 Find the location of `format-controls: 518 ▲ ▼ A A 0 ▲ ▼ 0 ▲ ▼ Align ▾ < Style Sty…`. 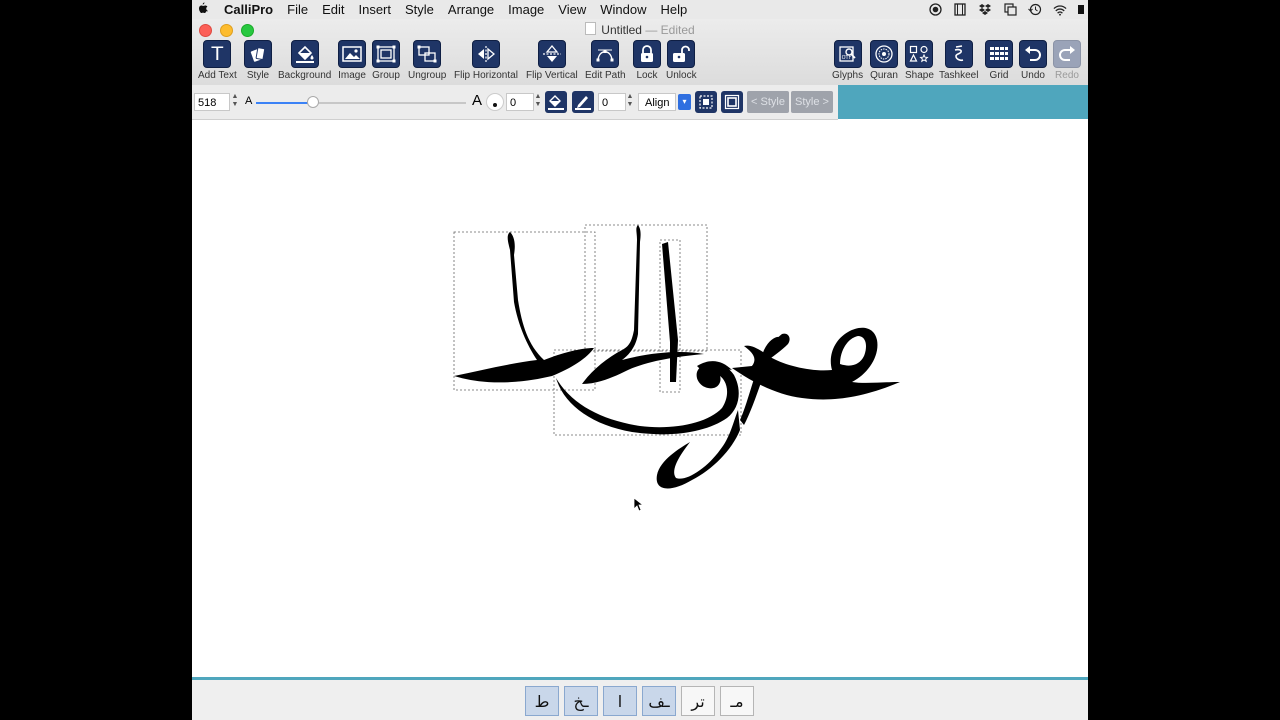

format-controls: 518 ▲ ▼ A A 0 ▲ ▼ 0 ▲ ▼ Align ▾ < Style Sty… is located at coordinates (515, 102).